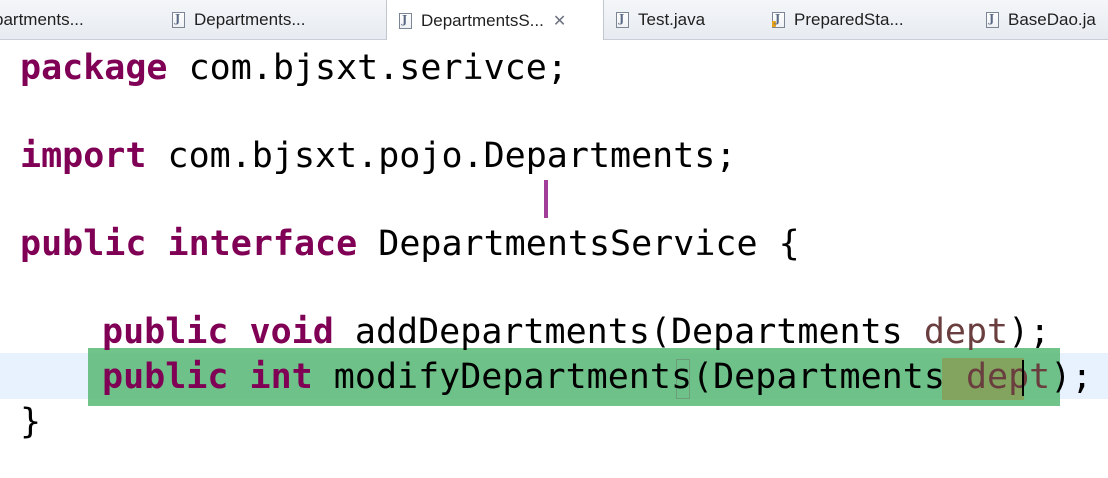 This screenshot has width=1108, height=478. I want to click on tab-departments-service: DepartmentsS... ✕, so click(495, 20).